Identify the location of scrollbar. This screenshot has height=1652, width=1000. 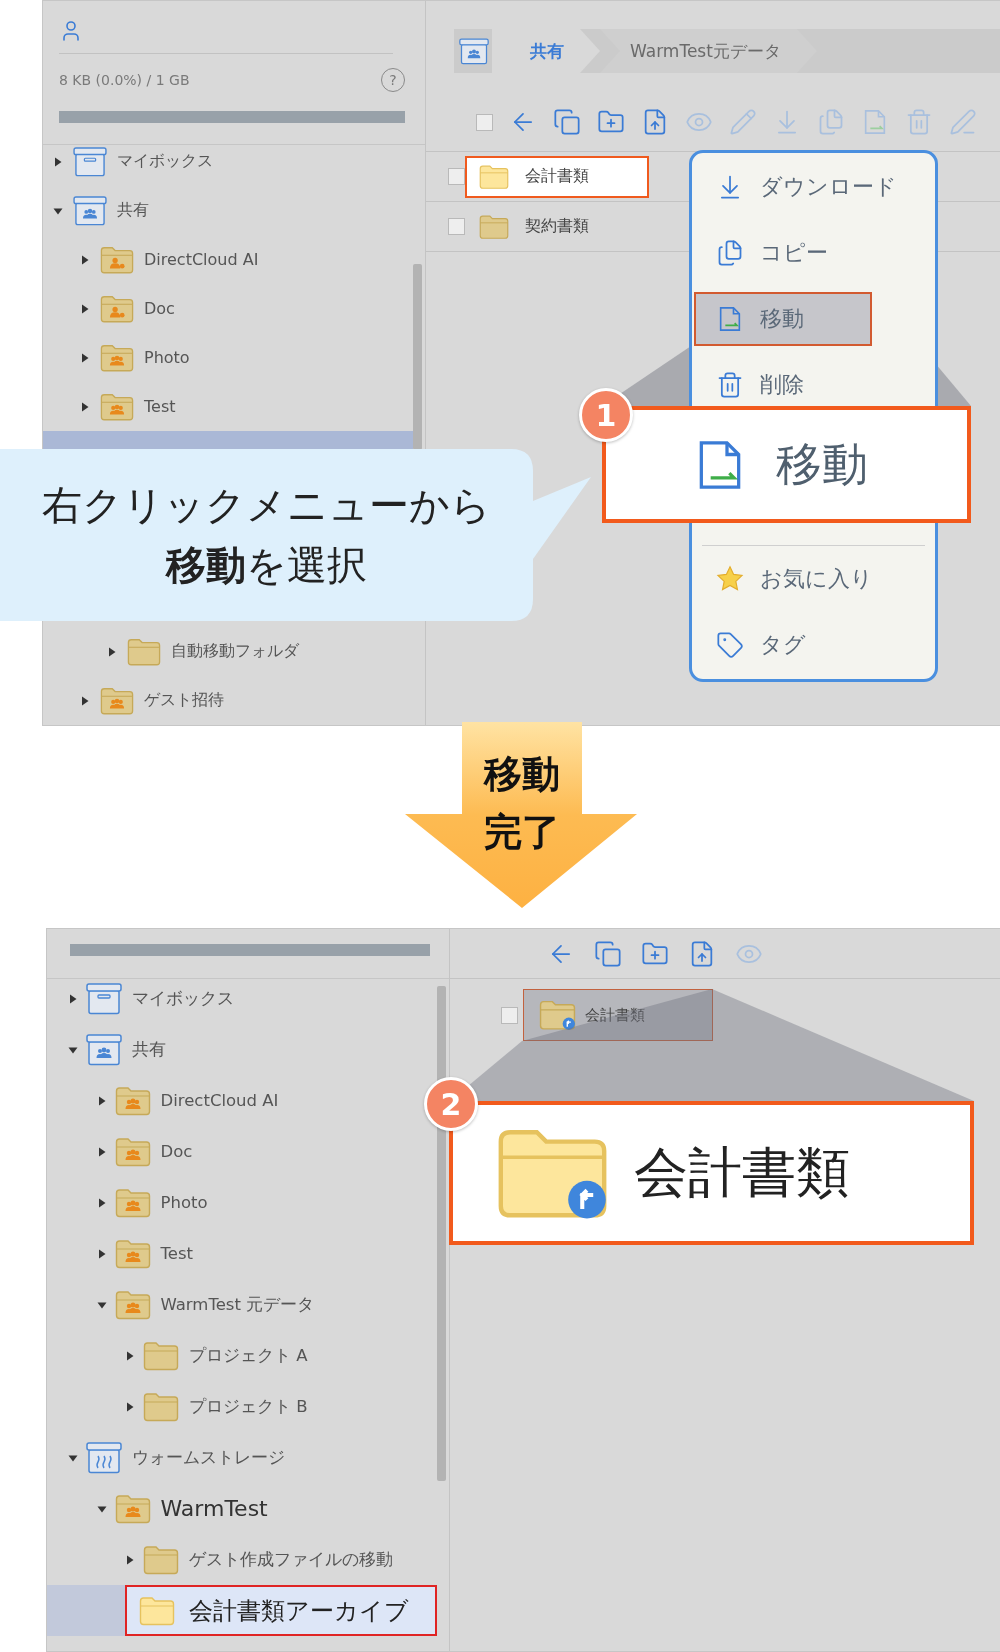
(417, 357).